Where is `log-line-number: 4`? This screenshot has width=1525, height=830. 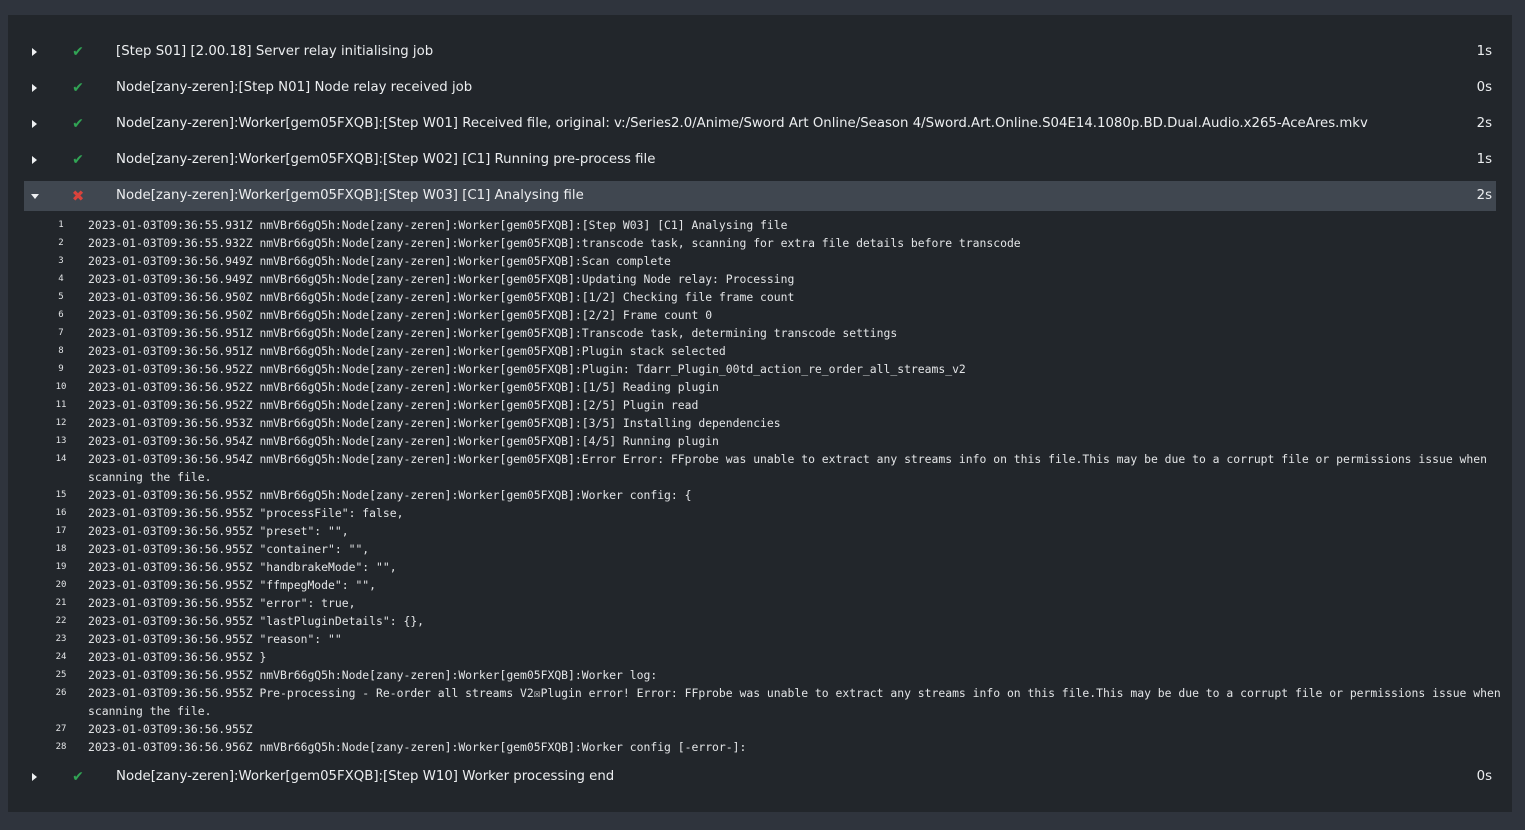
log-line-number: 4 is located at coordinates (61, 279).